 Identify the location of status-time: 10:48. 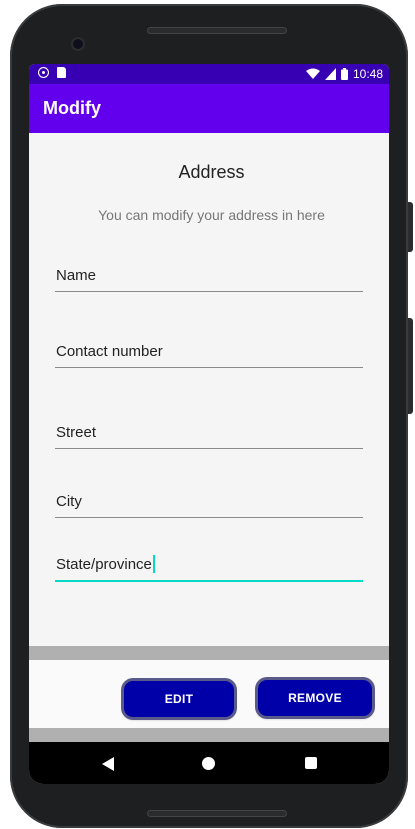
(367, 74).